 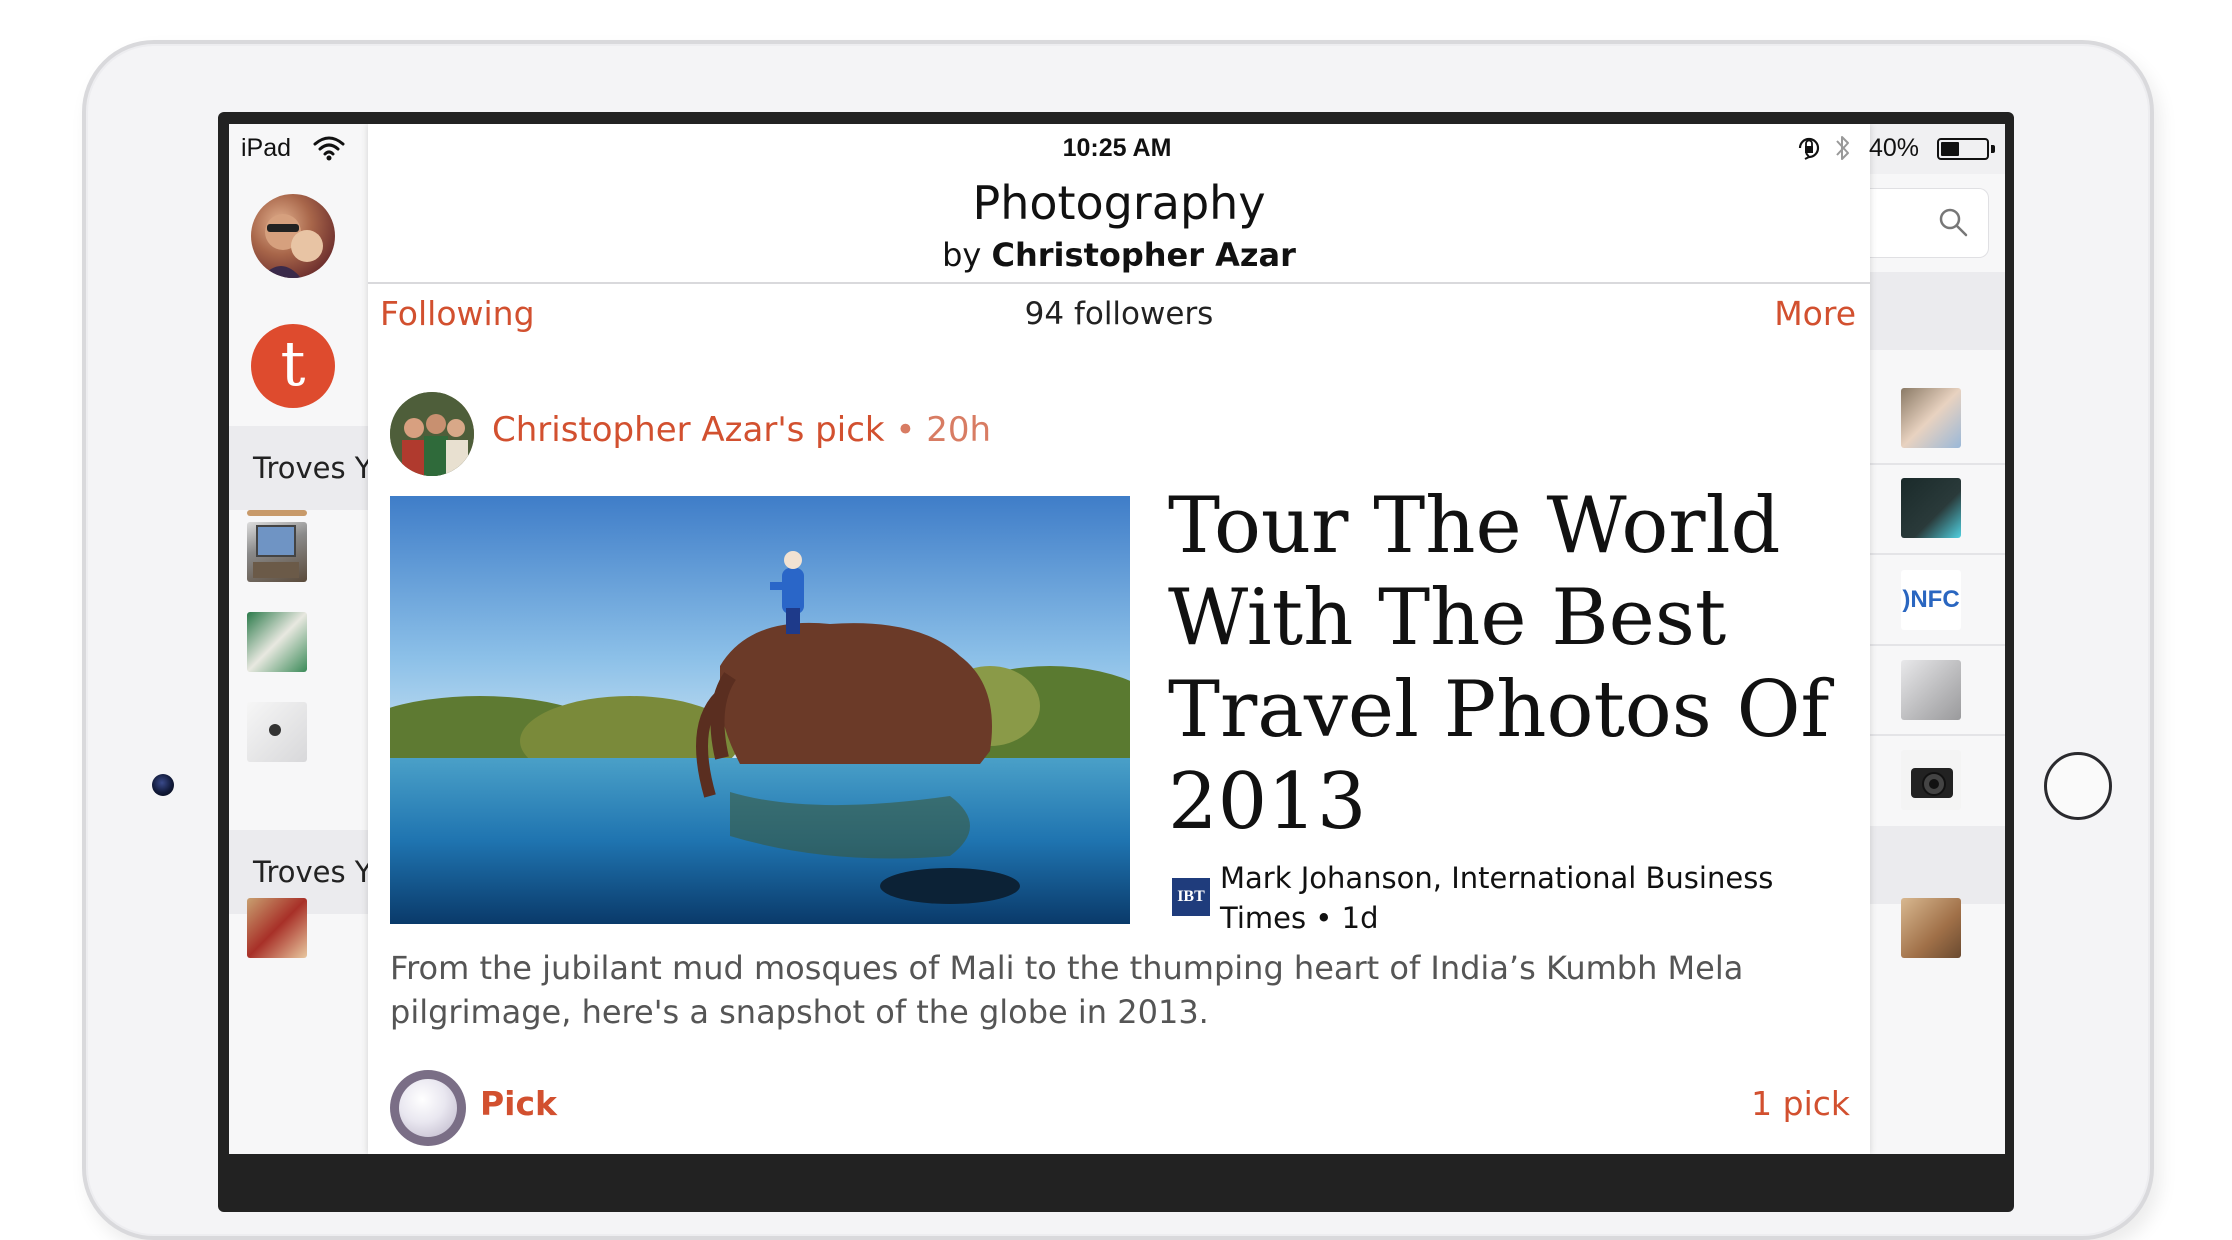 I want to click on followers-count: 94 followers, so click(x=1119, y=314).